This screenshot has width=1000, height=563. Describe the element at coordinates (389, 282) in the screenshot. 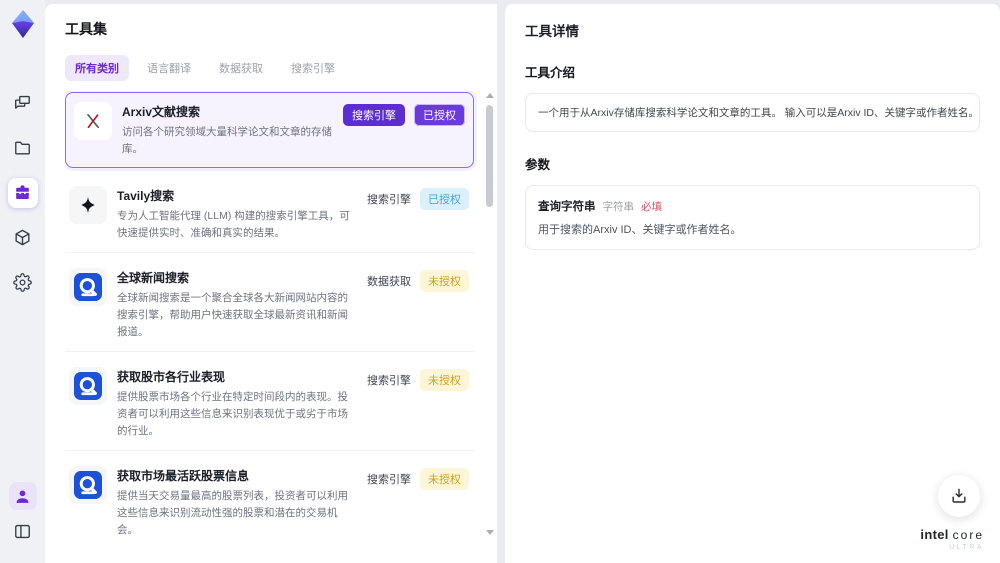

I see `tool-category-label: 数据获取` at that location.